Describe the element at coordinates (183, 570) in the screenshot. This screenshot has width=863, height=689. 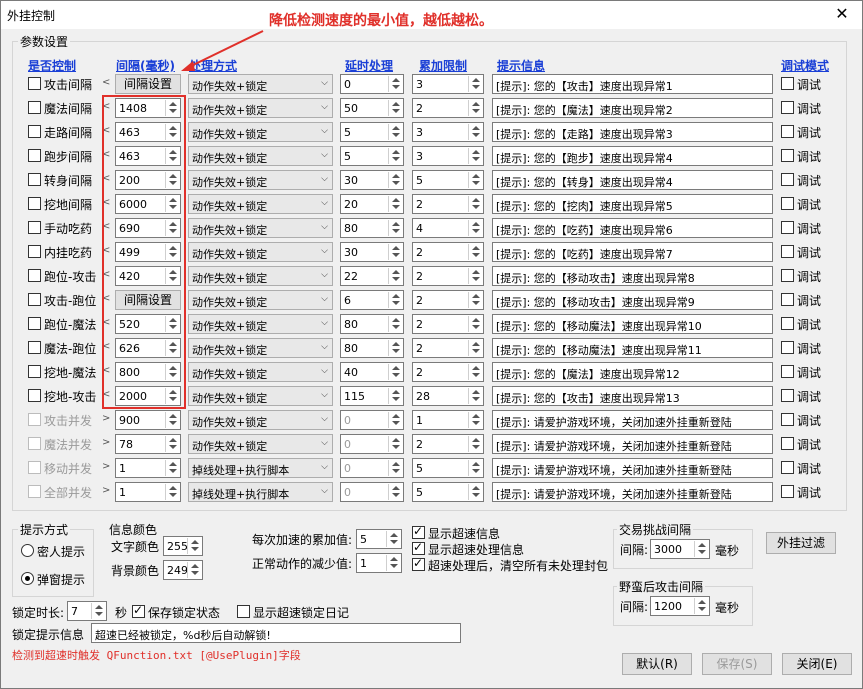
I see `bg-color-spin: 249` at that location.